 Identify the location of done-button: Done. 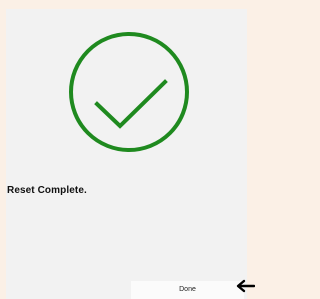
(187, 290).